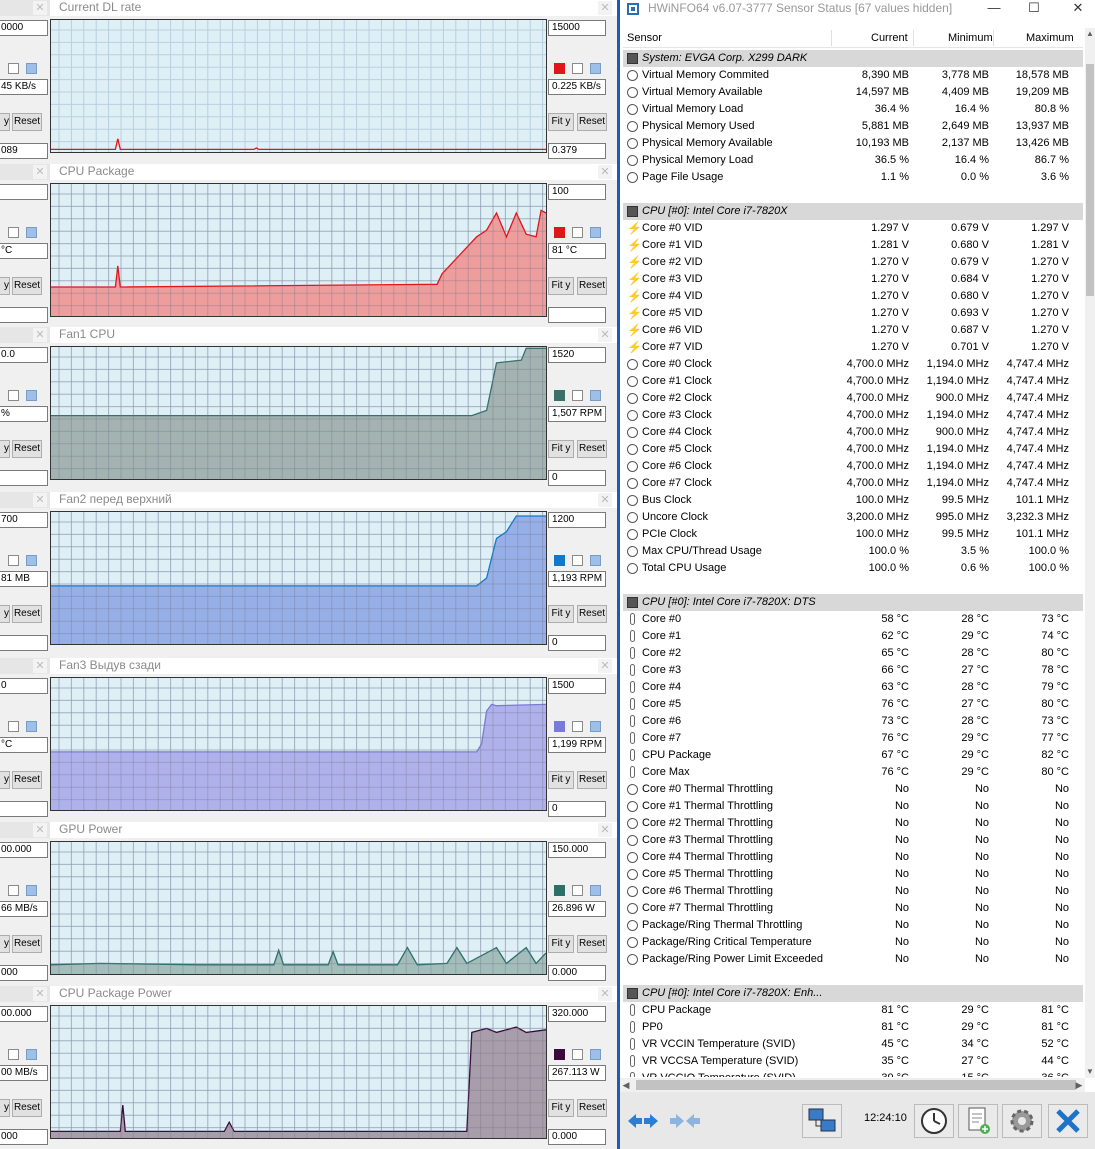 The width and height of the screenshot is (1095, 1149). I want to click on sensor-row: Core #4 Thermal Throttling No No No, so click(853, 857).